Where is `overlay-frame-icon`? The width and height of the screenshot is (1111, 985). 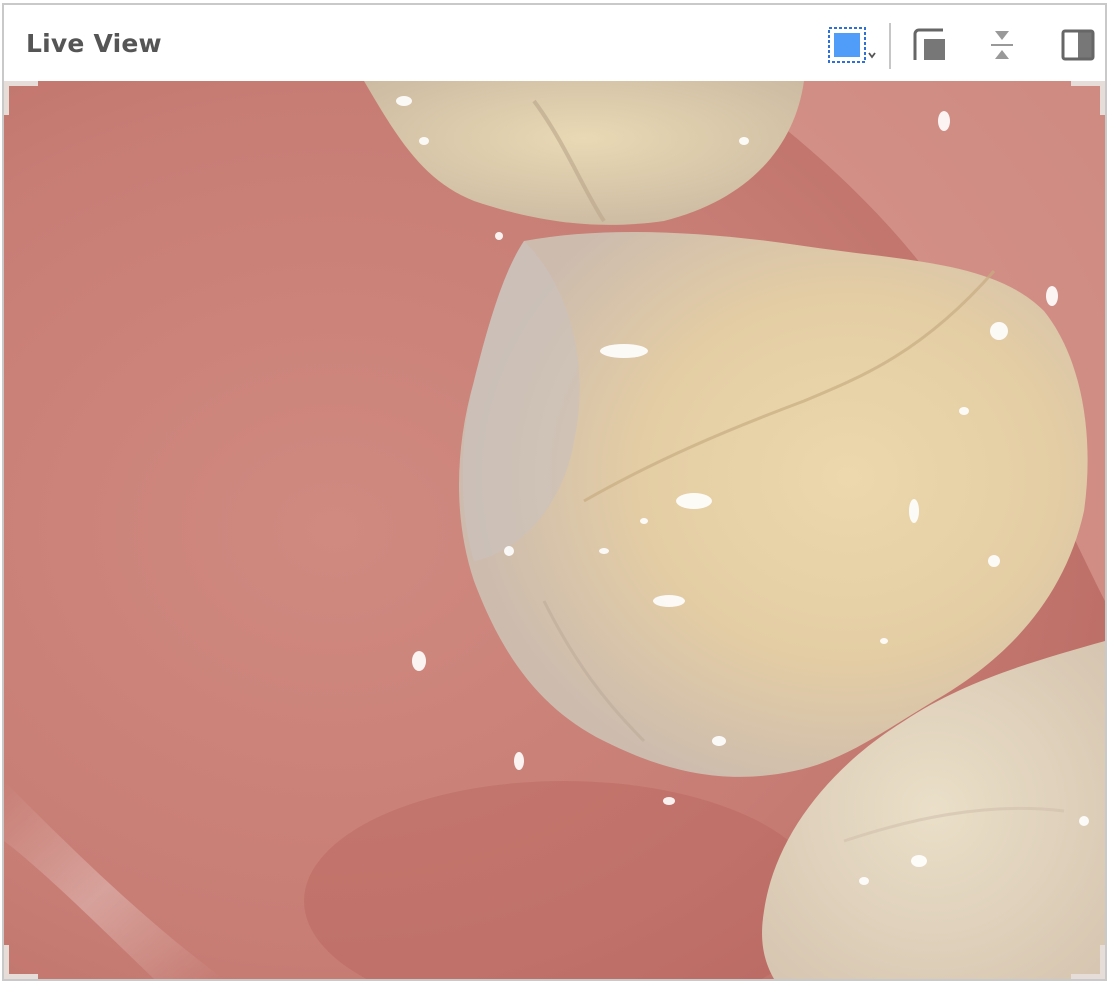
overlay-frame-icon is located at coordinates (929, 44).